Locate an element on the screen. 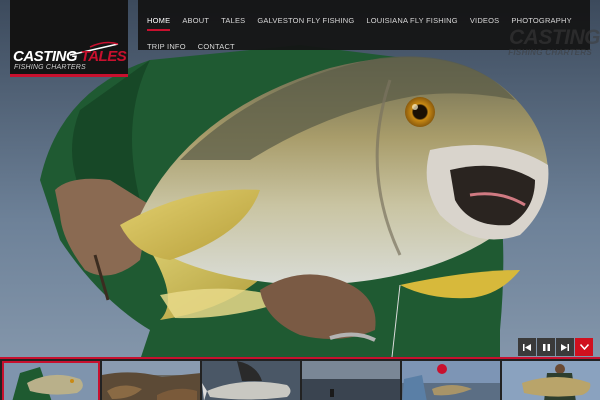 This screenshot has height=400, width=600. logo-word-tales: TALES is located at coordinates (103, 56).